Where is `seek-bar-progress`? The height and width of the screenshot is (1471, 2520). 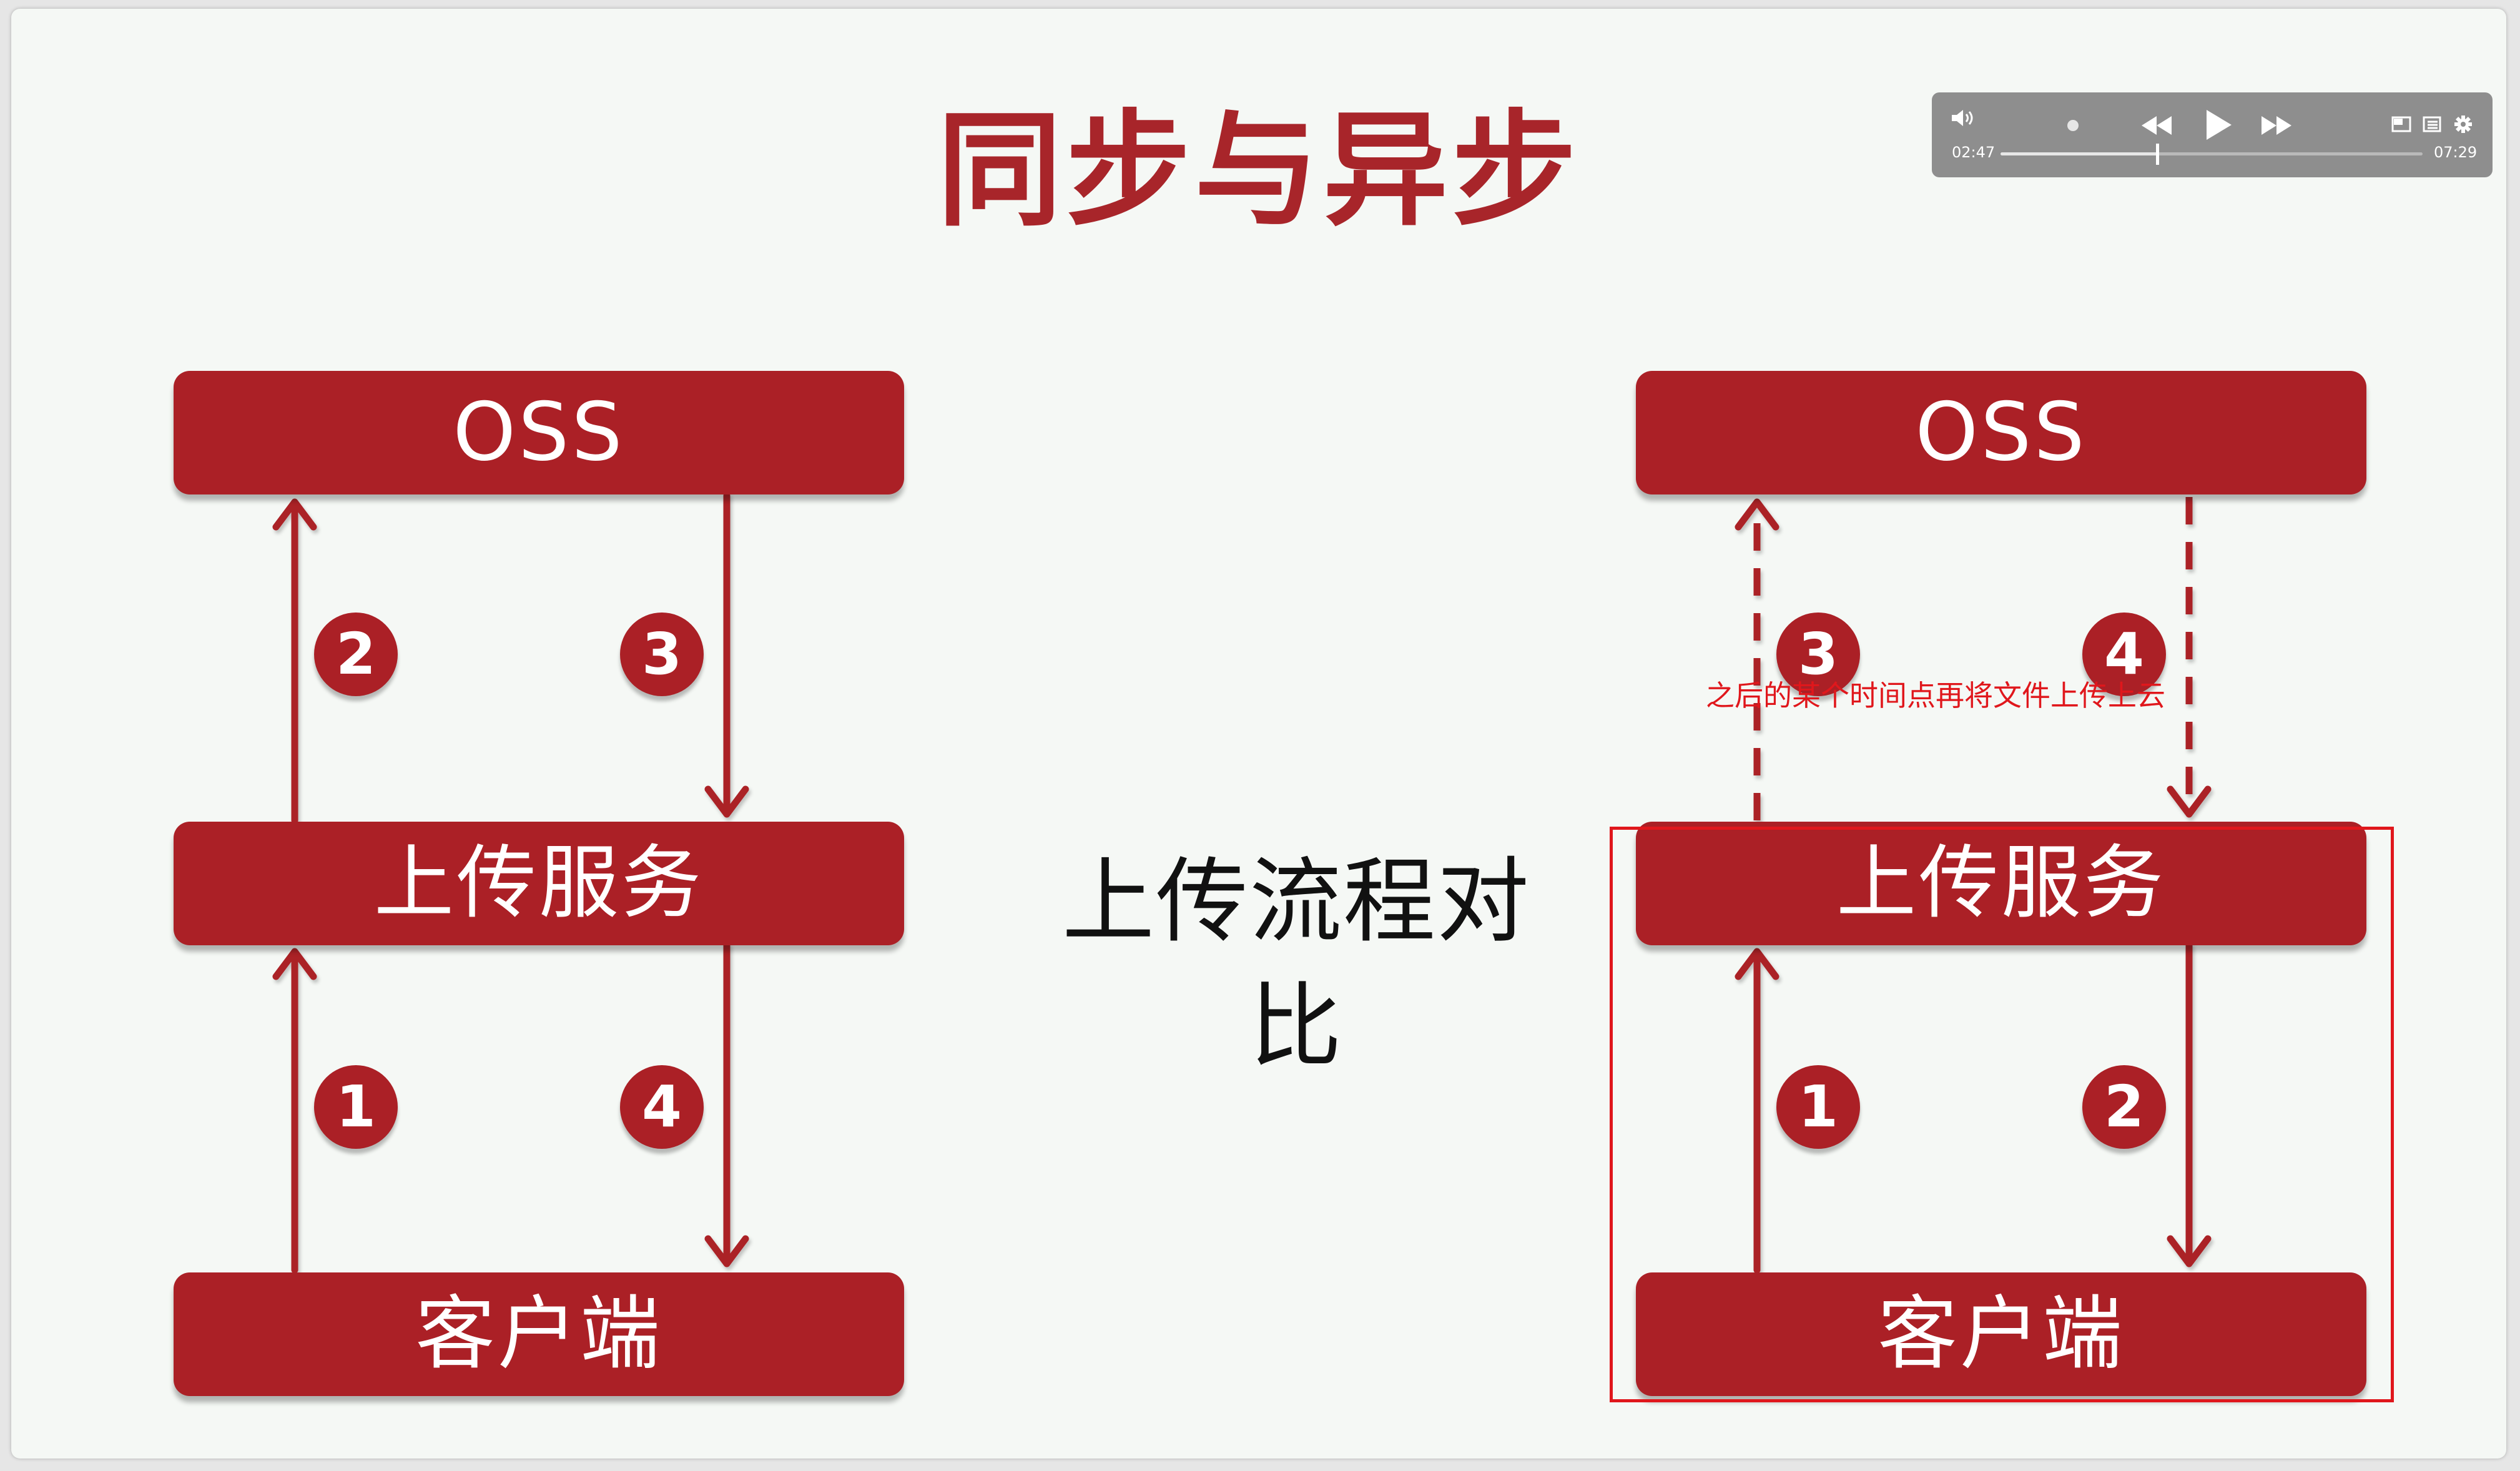 seek-bar-progress is located at coordinates (2079, 153).